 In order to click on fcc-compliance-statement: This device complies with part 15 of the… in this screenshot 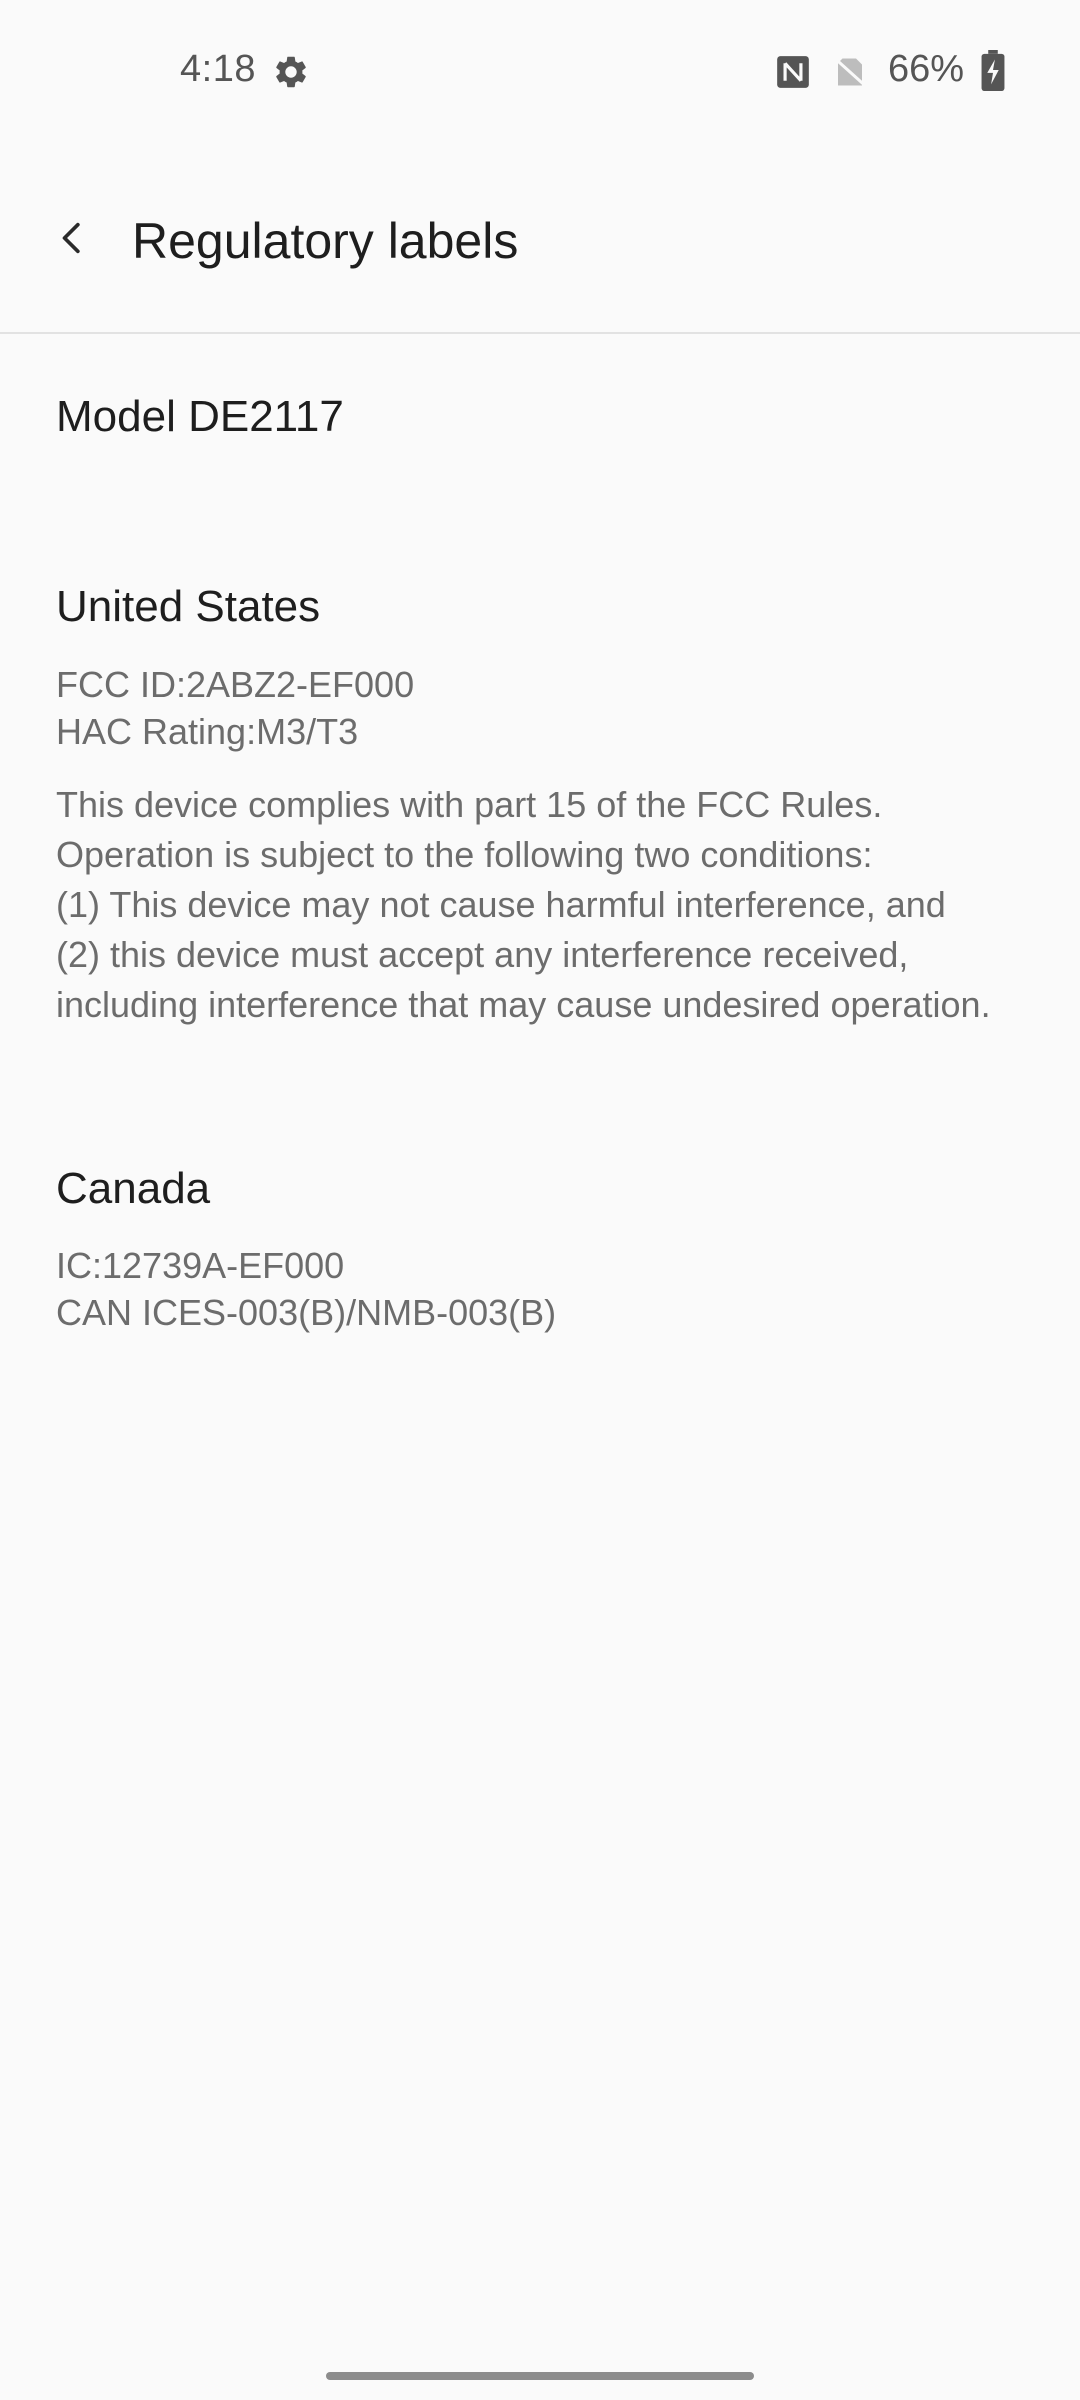, I will do `click(546, 905)`.